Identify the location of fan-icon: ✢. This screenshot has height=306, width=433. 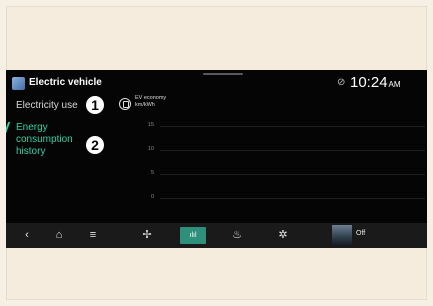
(147, 235).